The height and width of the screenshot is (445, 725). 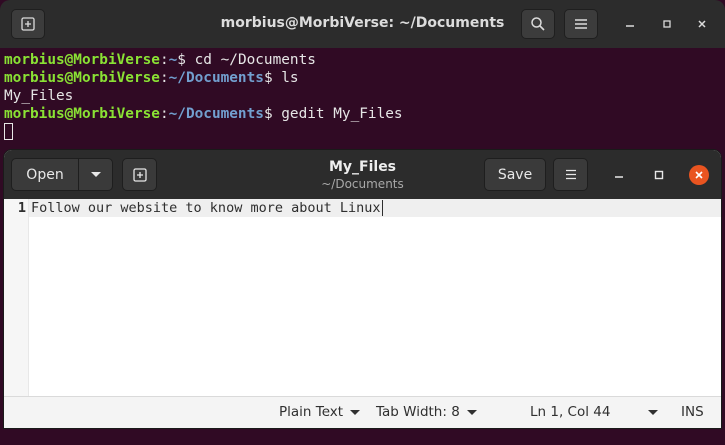 I want to click on terminal-title: morbius@MorbiVerse: ~/Documents, so click(x=362, y=23).